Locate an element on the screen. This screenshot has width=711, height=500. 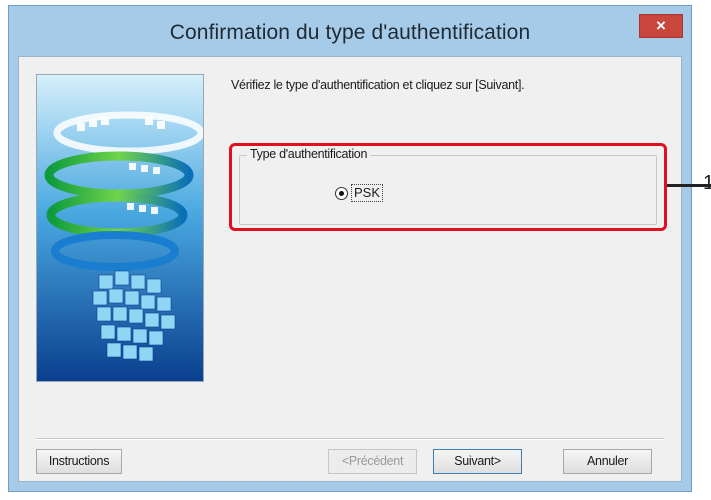
instructions-button: Instructions is located at coordinates (79, 461).